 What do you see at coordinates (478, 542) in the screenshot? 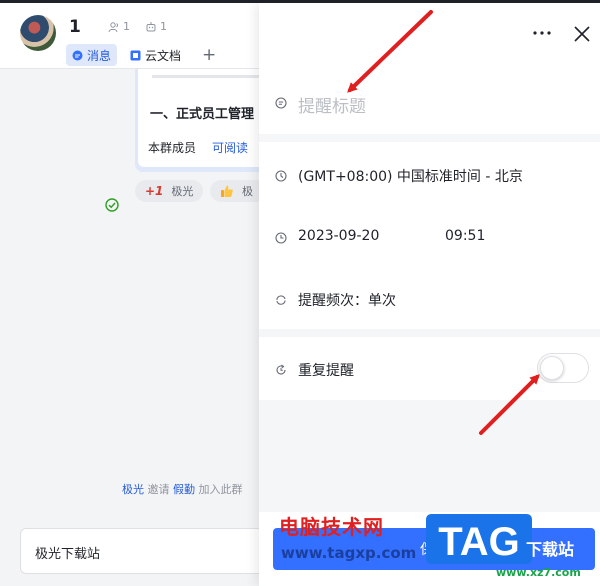
I see `watermark-tag-text: TAG` at bounding box center [478, 542].